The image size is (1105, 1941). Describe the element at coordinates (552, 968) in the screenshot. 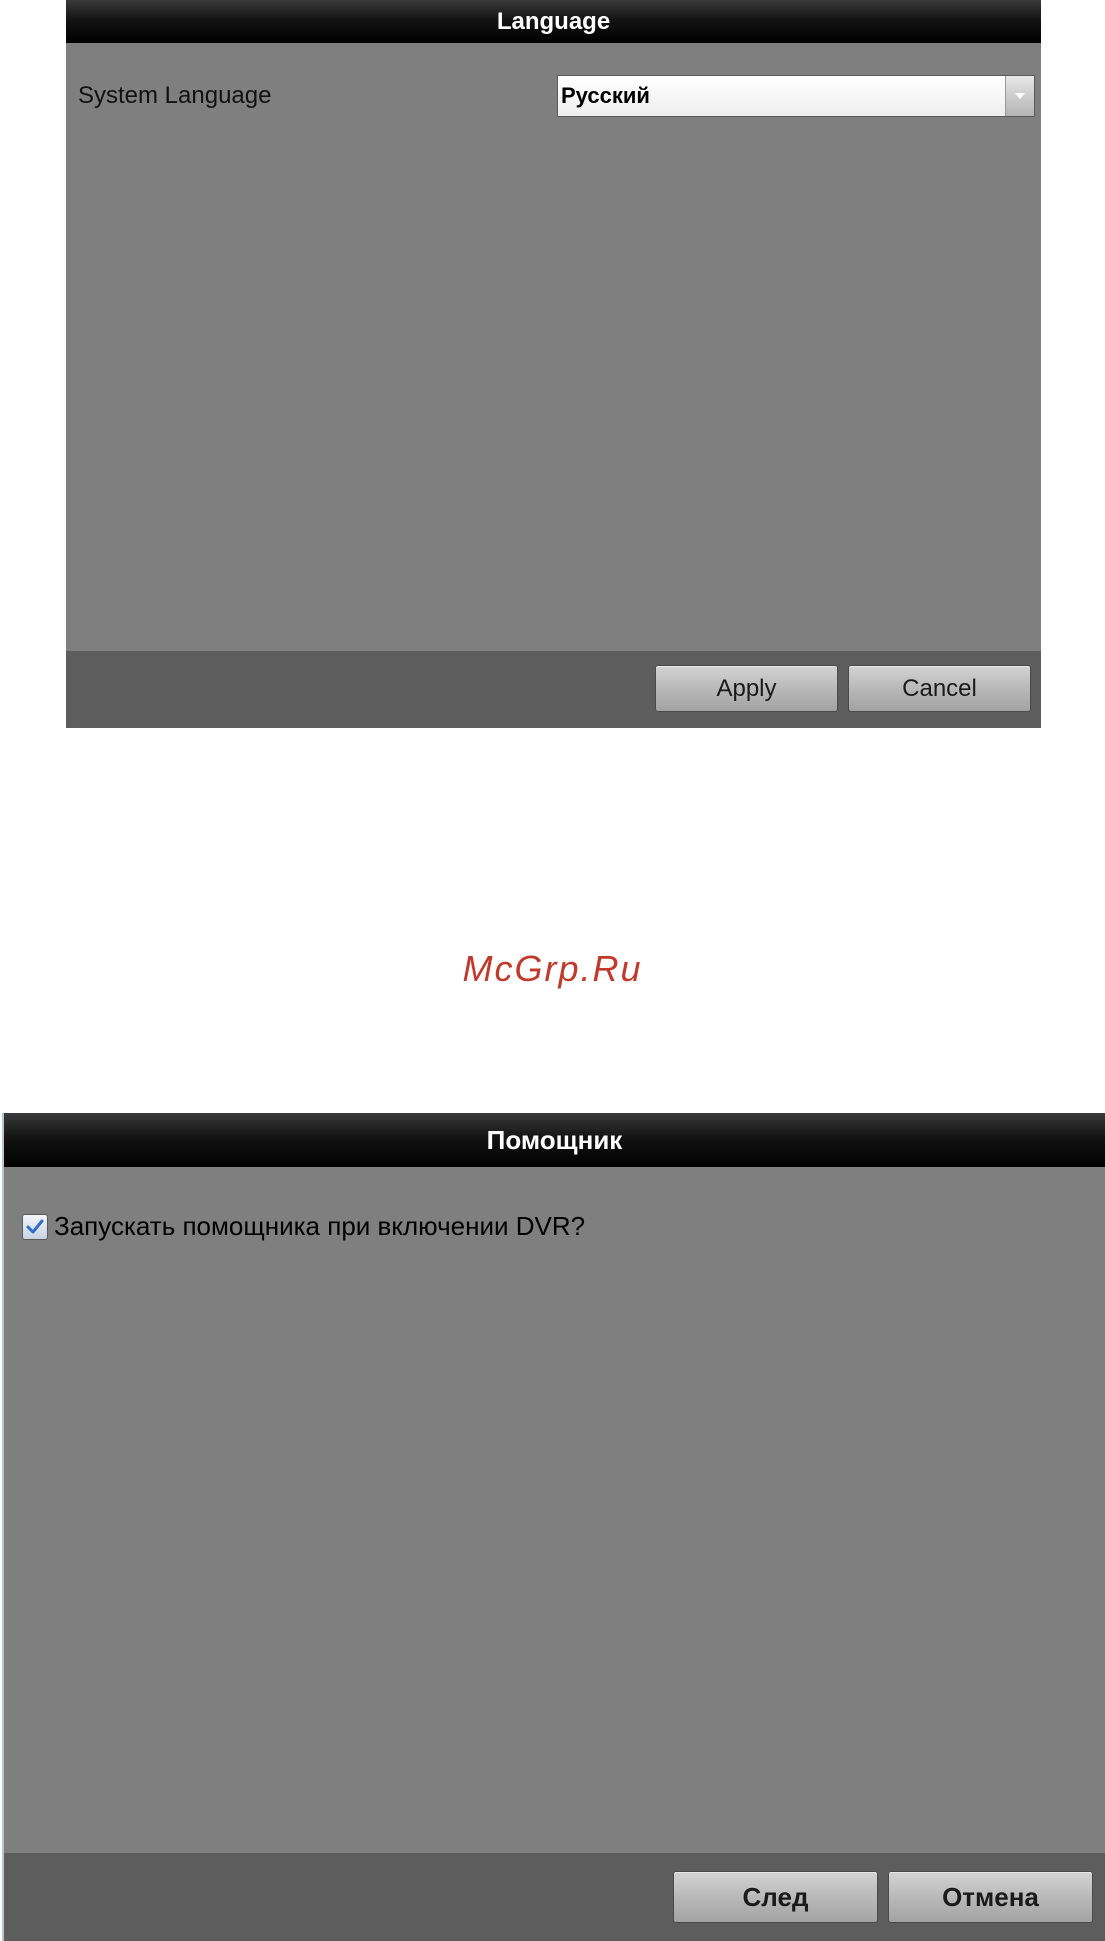

I see `watermark: McGrp.Ru` at that location.